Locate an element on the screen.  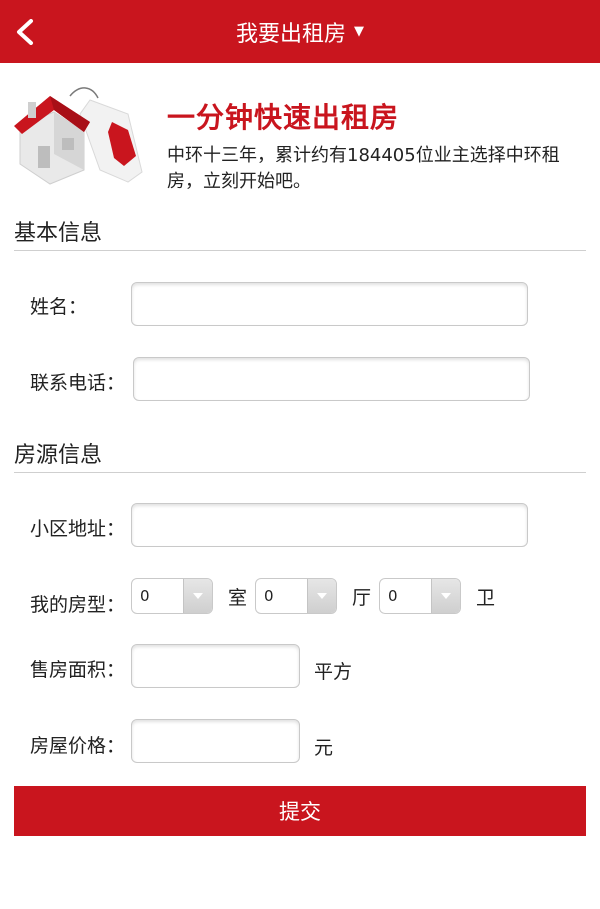
intro-description: 中环十三年，累计约有184405位业主选择中环租房，立刻开始吧。 is located at coordinates (363, 168).